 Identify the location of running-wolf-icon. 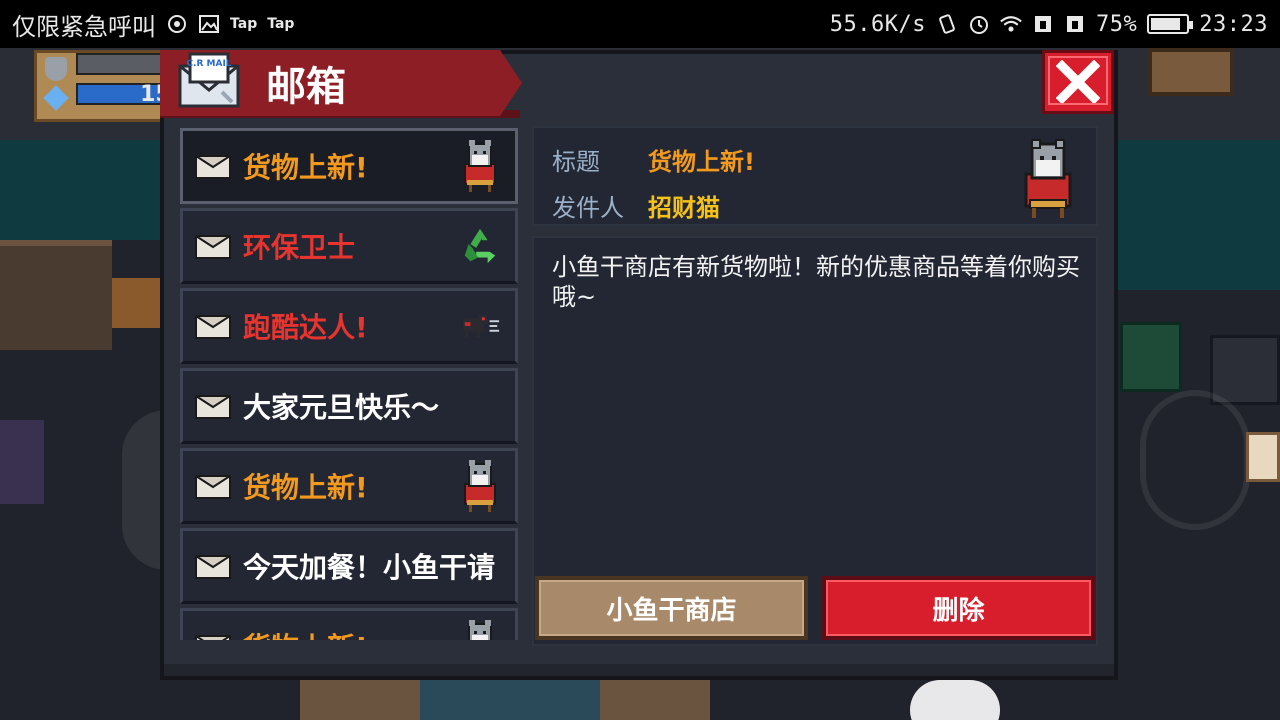
(480, 326).